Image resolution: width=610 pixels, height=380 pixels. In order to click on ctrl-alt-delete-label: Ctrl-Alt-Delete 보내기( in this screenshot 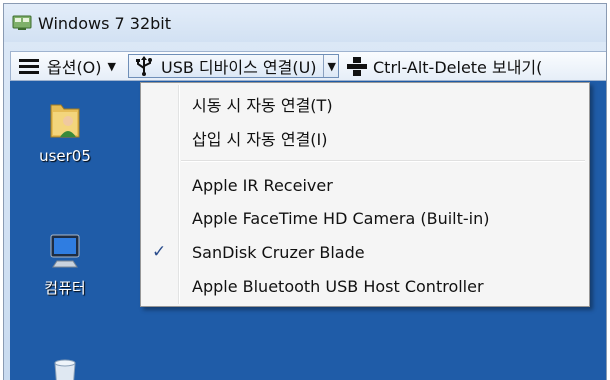, I will do `click(458, 67)`.